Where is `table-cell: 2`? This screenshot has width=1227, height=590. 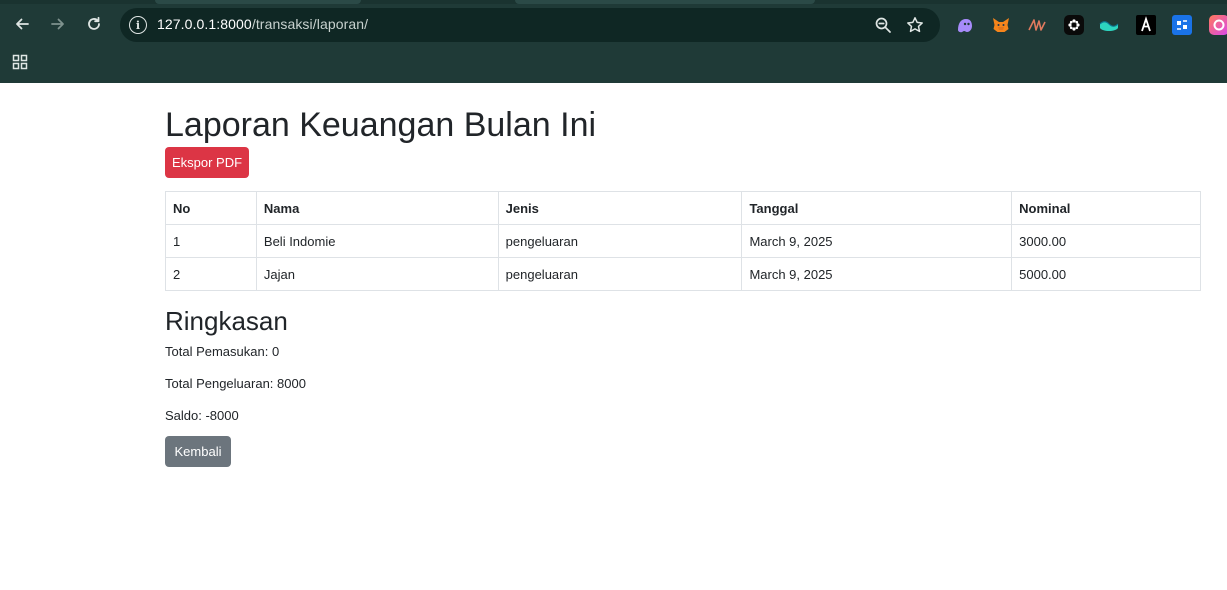 table-cell: 2 is located at coordinates (211, 274).